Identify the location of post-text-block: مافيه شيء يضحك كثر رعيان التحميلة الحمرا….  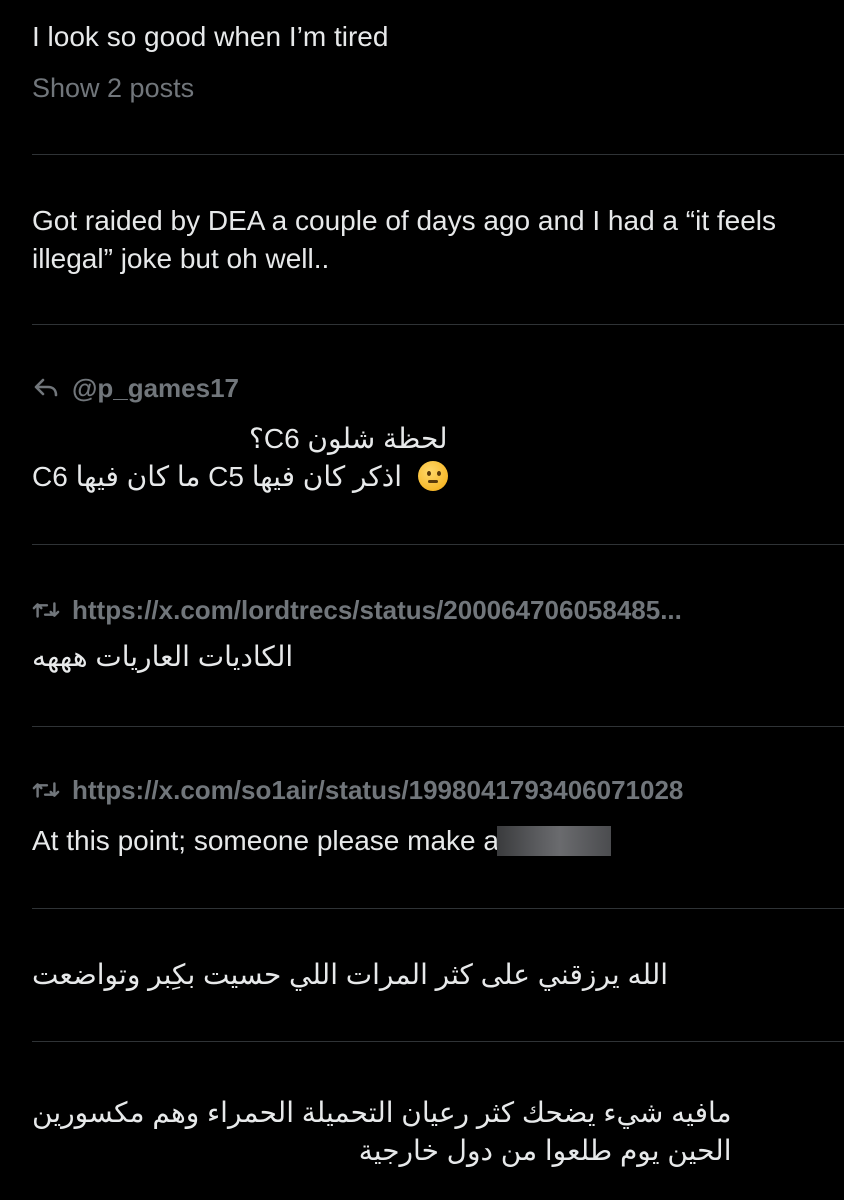
(382, 1132).